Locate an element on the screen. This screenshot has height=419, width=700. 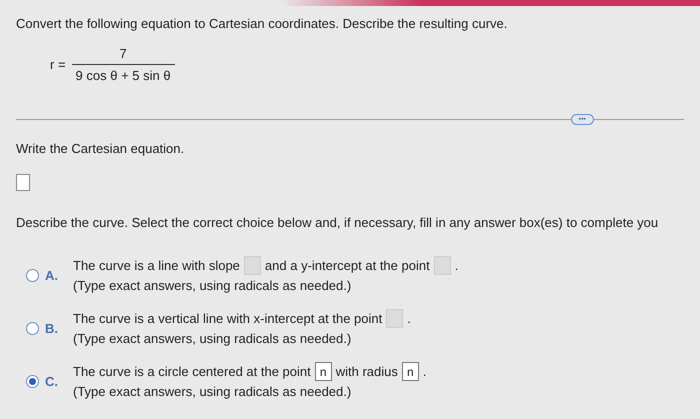
prompt-text: Write the Cartesian equation. is located at coordinates (101, 149).